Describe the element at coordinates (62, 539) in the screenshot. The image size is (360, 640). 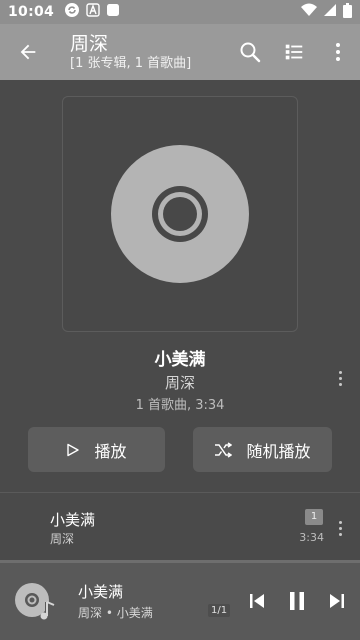
I see `track-artist: 周深` at that location.